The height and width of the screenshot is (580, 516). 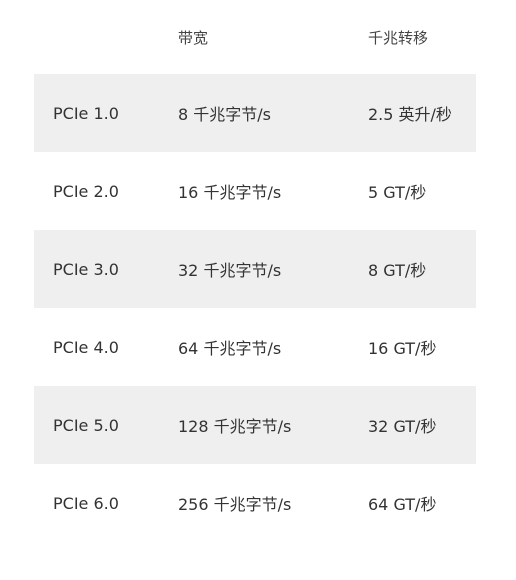 I want to click on cell-bandwidth: 128 千兆字节/s, so click(x=235, y=426).